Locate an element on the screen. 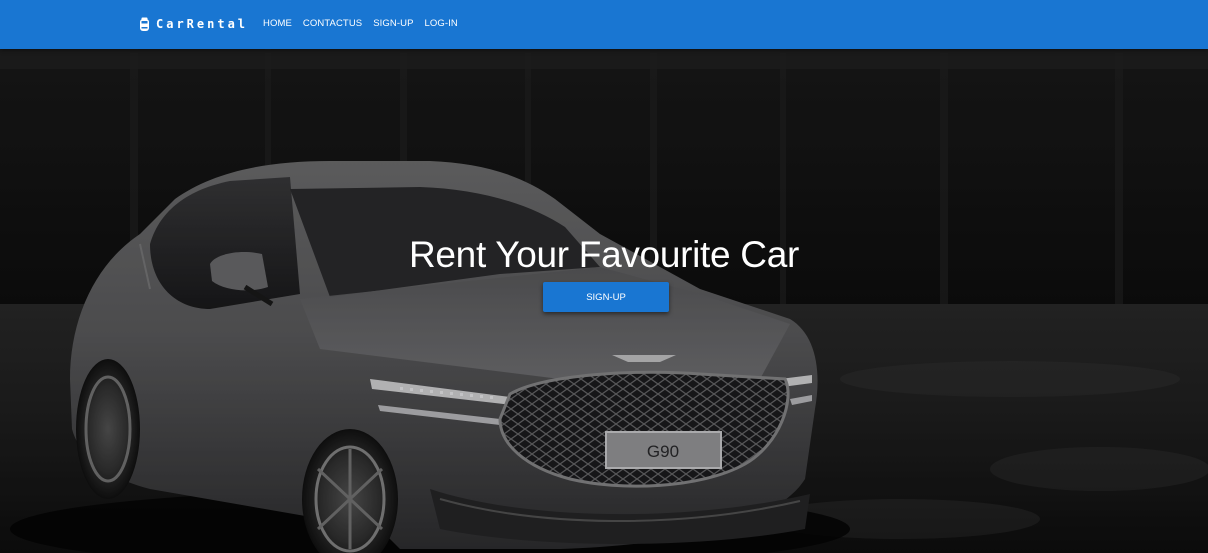  nav-signup-link: SIGN-UP is located at coordinates (393, 23).